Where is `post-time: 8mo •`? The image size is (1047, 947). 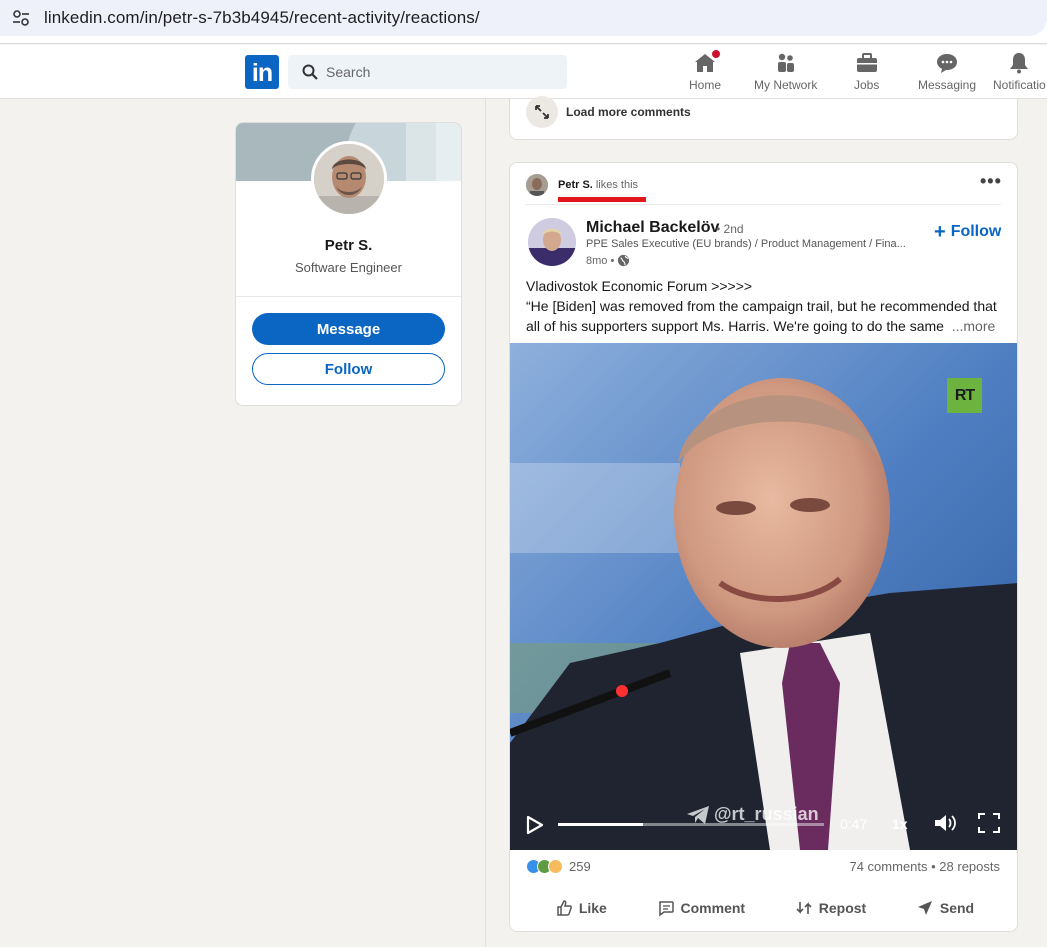 post-time: 8mo • is located at coordinates (608, 260).